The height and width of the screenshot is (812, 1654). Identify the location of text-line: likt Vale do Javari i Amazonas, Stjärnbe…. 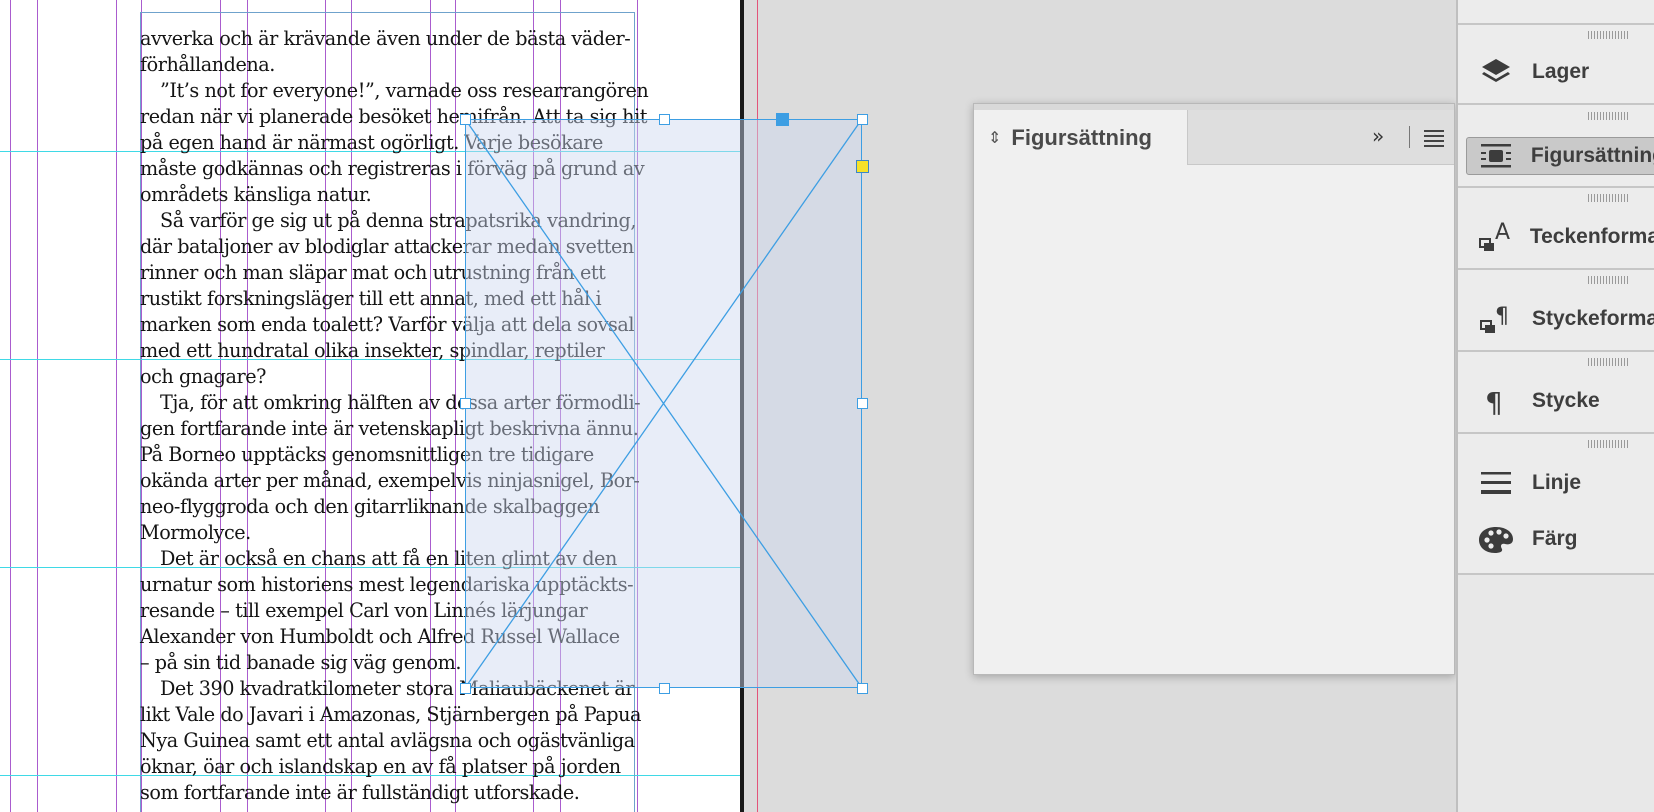
(391, 714).